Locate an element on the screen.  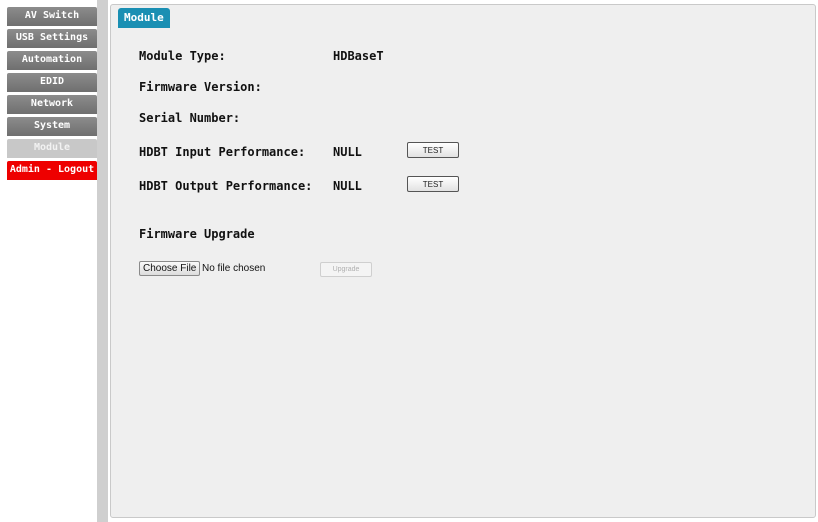
nav-usb-settings: USB Settings is located at coordinates (52, 38).